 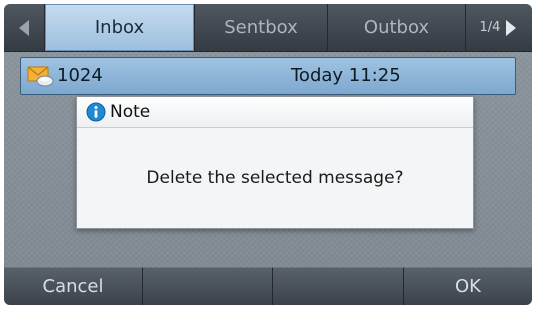 I want to click on cancel-button: Cancel, so click(x=73, y=286).